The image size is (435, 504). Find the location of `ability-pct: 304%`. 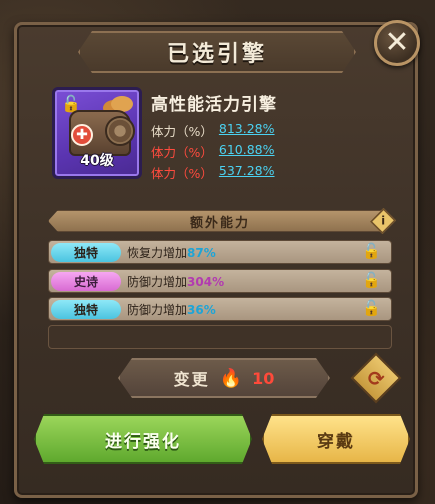

ability-pct: 304% is located at coordinates (206, 281).